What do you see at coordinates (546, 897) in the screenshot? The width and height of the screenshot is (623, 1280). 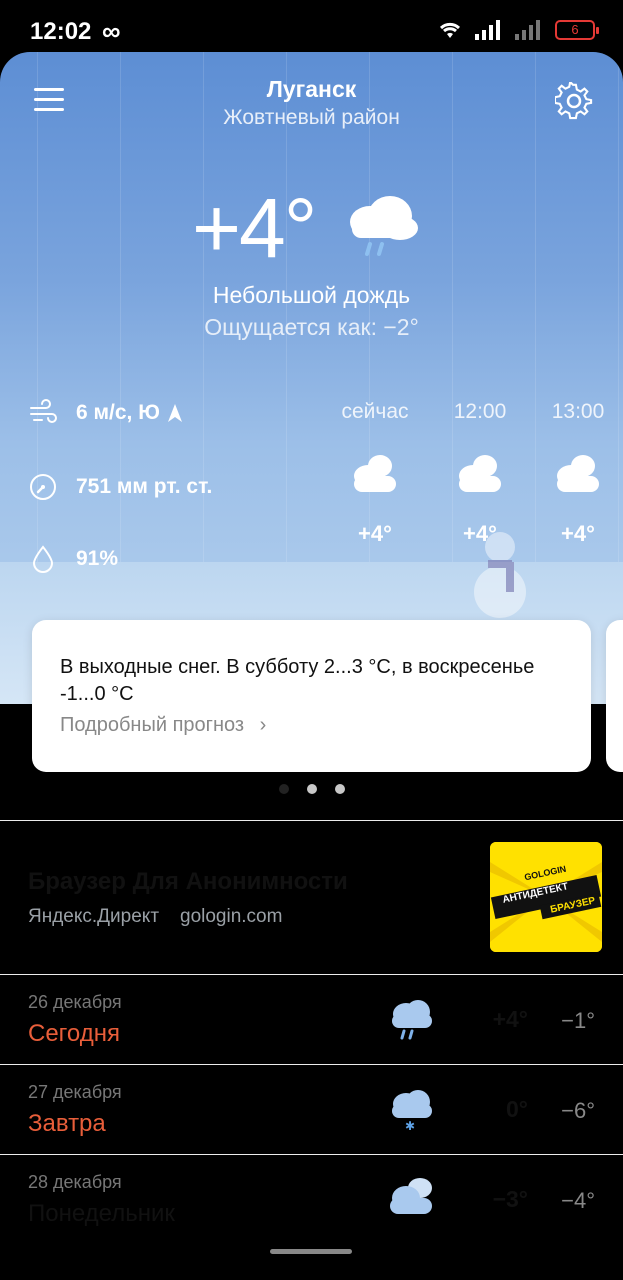 I see `ad-image: GOLOGIN АНТИДЕТЕКТ БРАУЗЕР` at bounding box center [546, 897].